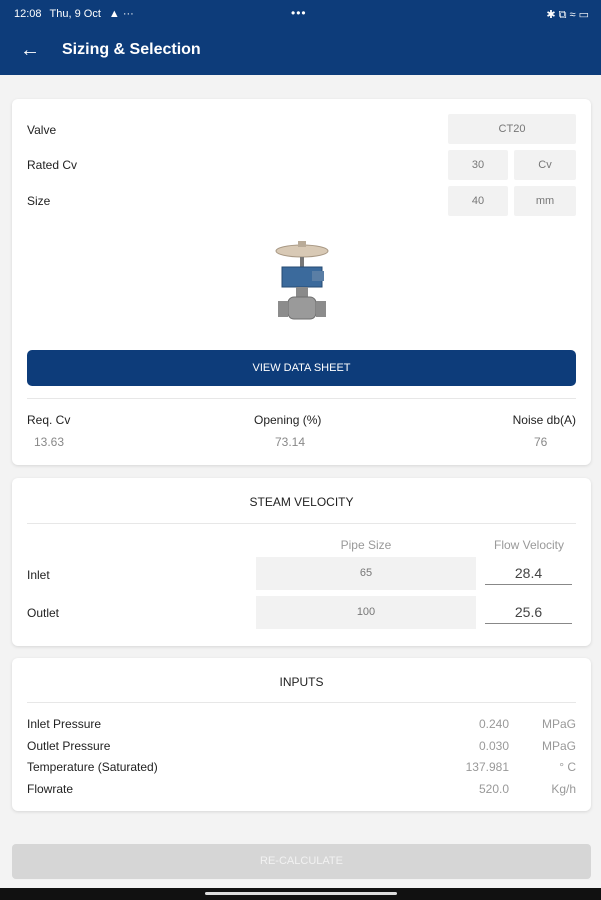 The height and width of the screenshot is (900, 601). What do you see at coordinates (366, 612) in the screenshot?
I see `outlet-pipe-size: 100` at bounding box center [366, 612].